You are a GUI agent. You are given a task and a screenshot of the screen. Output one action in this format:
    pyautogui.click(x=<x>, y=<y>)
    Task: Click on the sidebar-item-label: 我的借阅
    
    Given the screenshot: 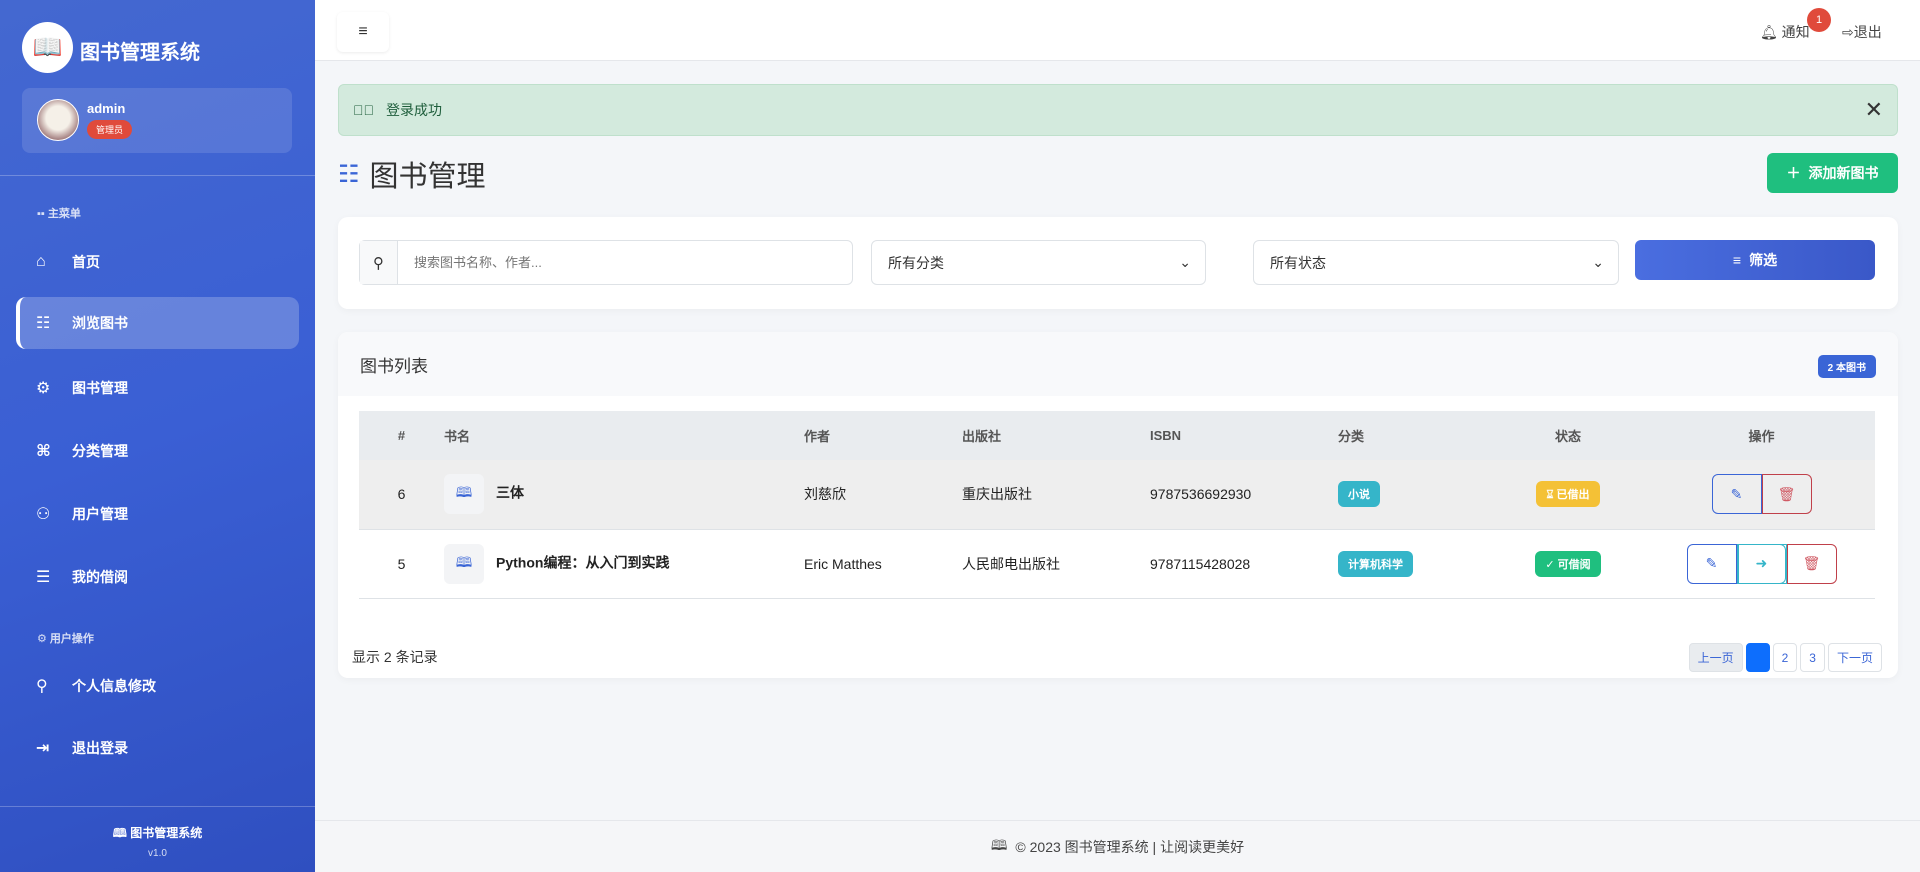 What is the action you would take?
    pyautogui.click(x=100, y=577)
    